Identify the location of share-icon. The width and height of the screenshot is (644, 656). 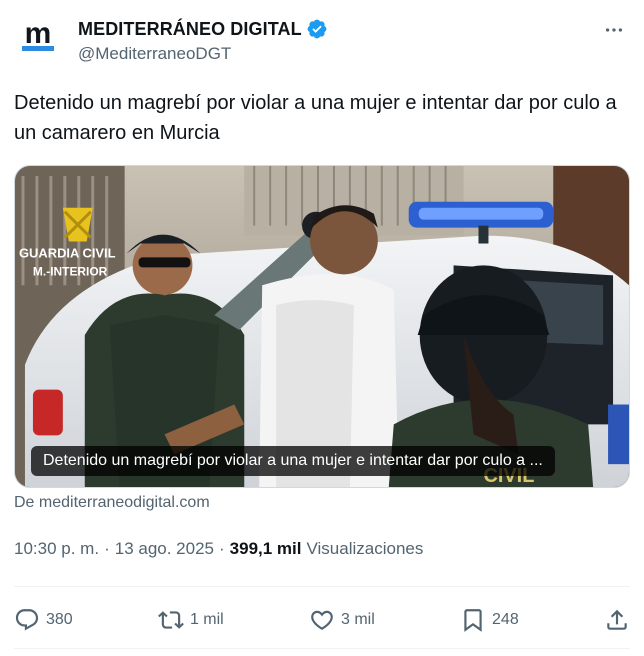
(617, 619).